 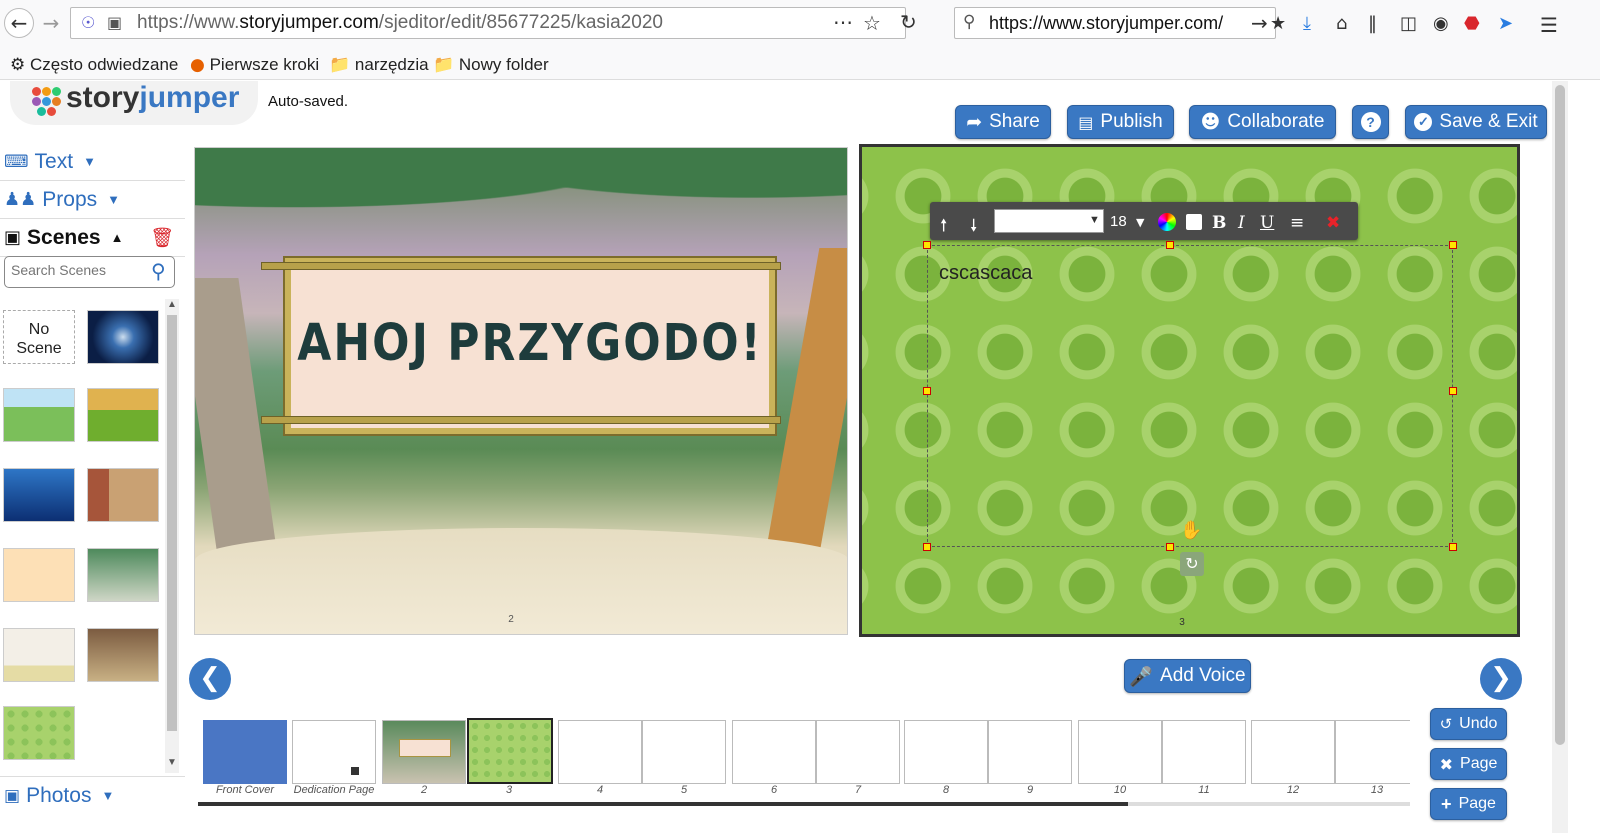 I want to click on account-icon: ◉, so click(x=1441, y=23).